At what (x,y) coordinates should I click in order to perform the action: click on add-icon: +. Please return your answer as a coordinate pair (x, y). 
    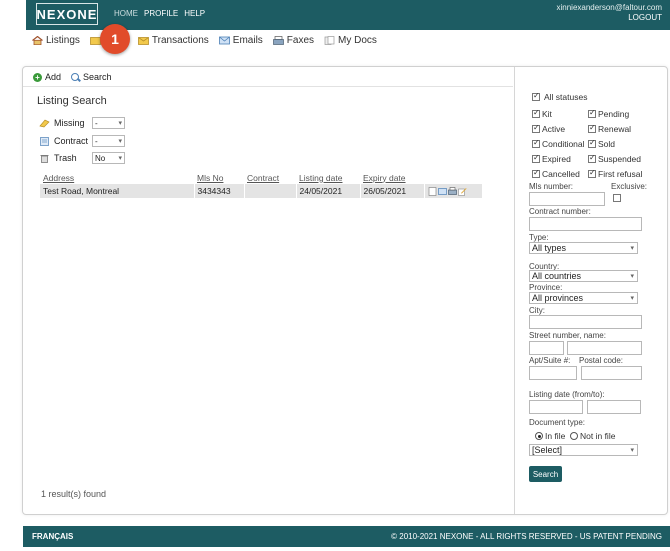
    Looking at the image, I should click on (37, 77).